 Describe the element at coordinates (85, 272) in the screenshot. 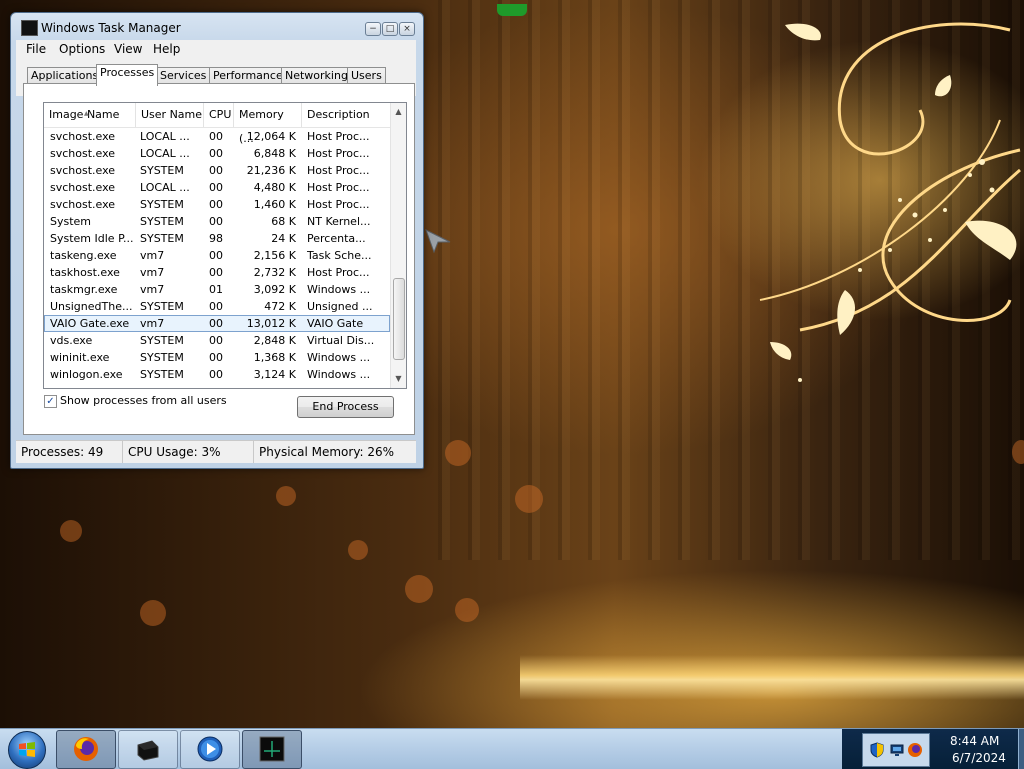

I see `process-image-name: taskhost.exe` at that location.